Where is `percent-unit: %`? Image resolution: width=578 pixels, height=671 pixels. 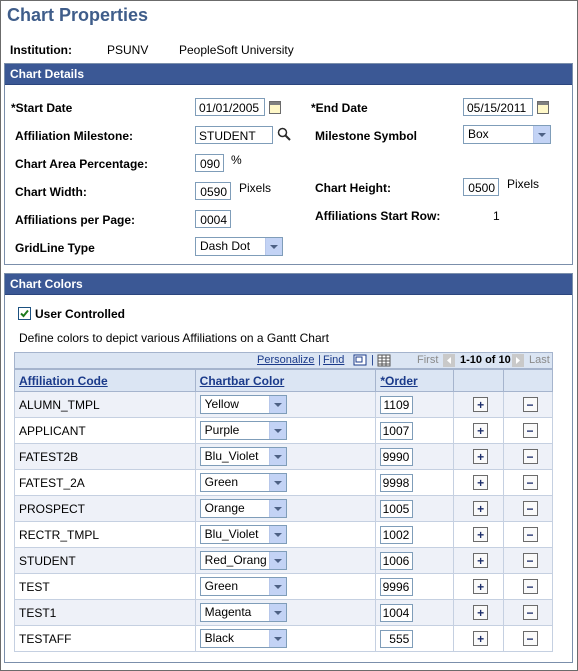 percent-unit: % is located at coordinates (236, 160).